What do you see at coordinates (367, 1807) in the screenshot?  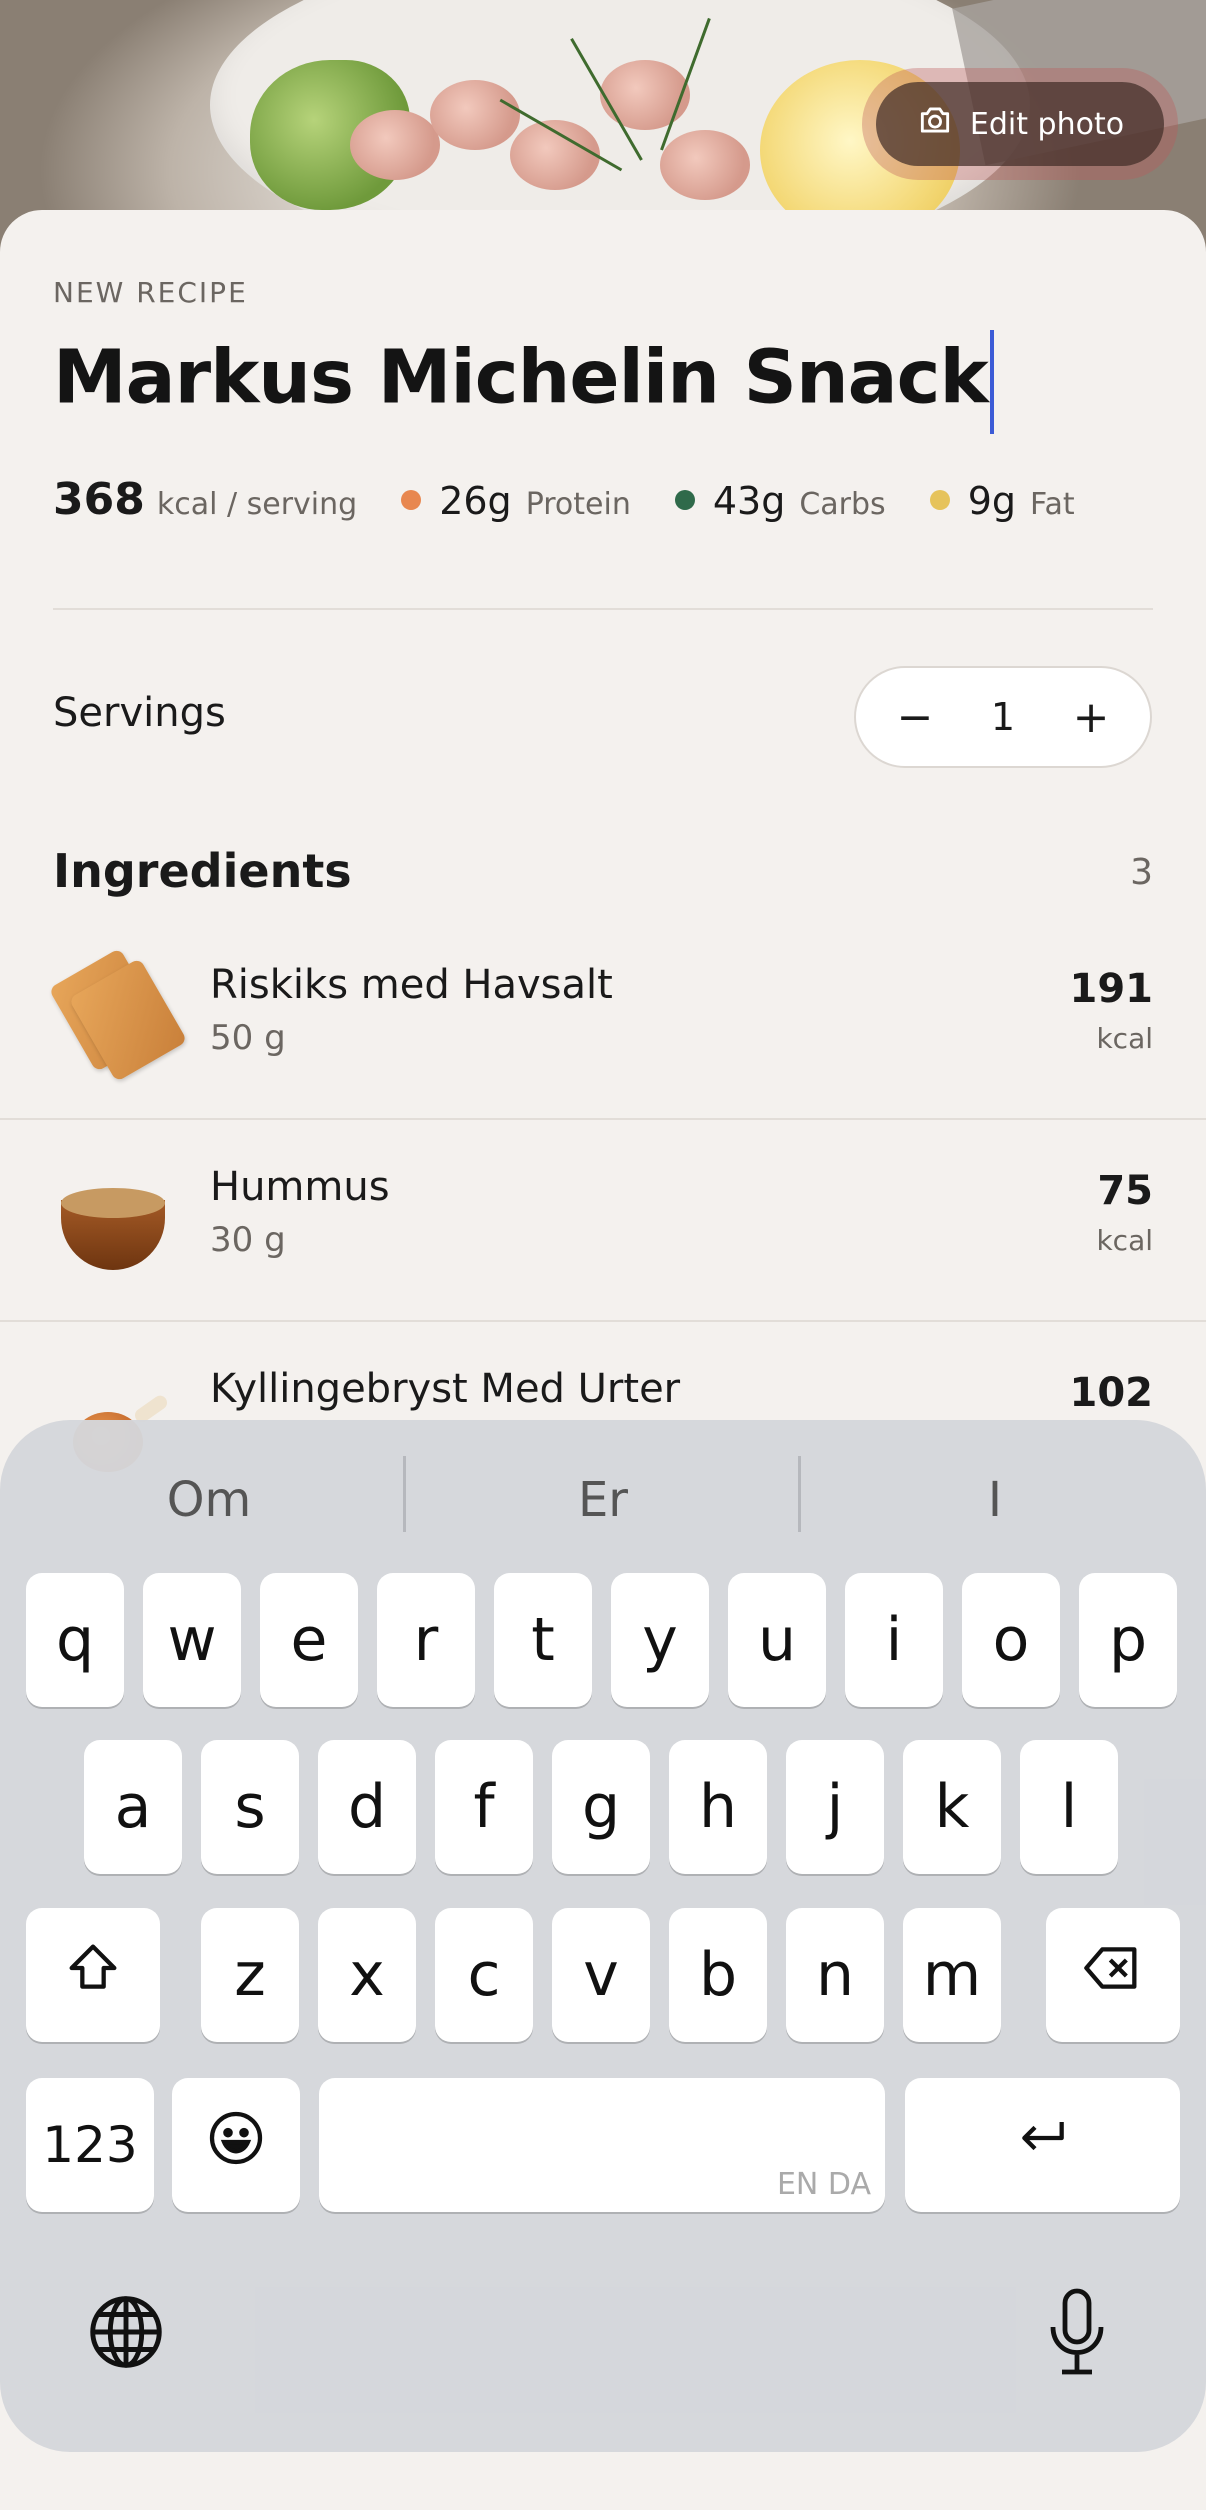 I see `key: d` at bounding box center [367, 1807].